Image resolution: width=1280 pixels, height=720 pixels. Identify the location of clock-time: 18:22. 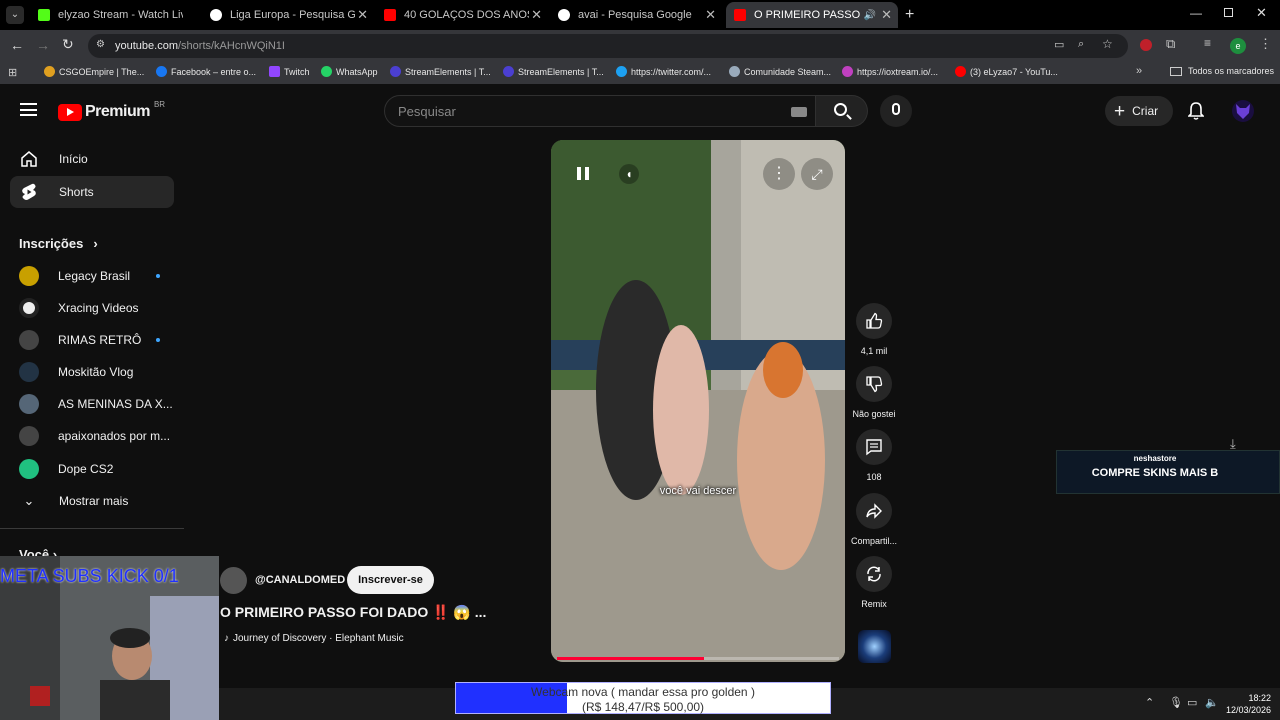
(1250, 698).